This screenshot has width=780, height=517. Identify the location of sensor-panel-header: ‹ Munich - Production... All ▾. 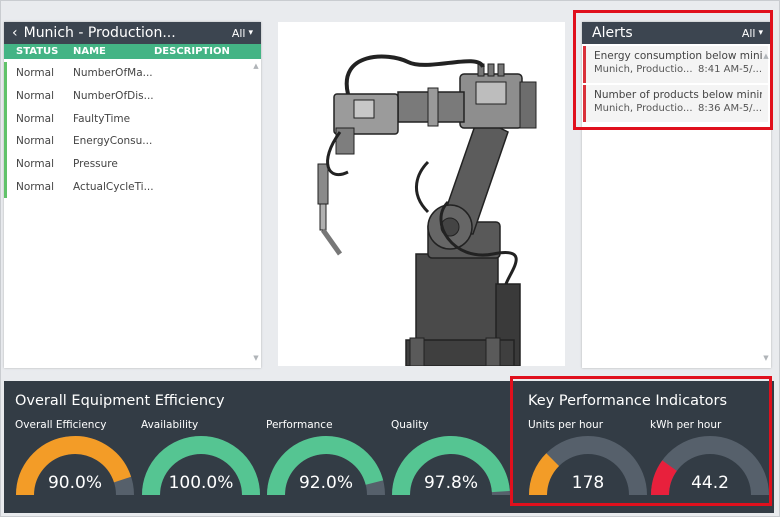
(132, 33).